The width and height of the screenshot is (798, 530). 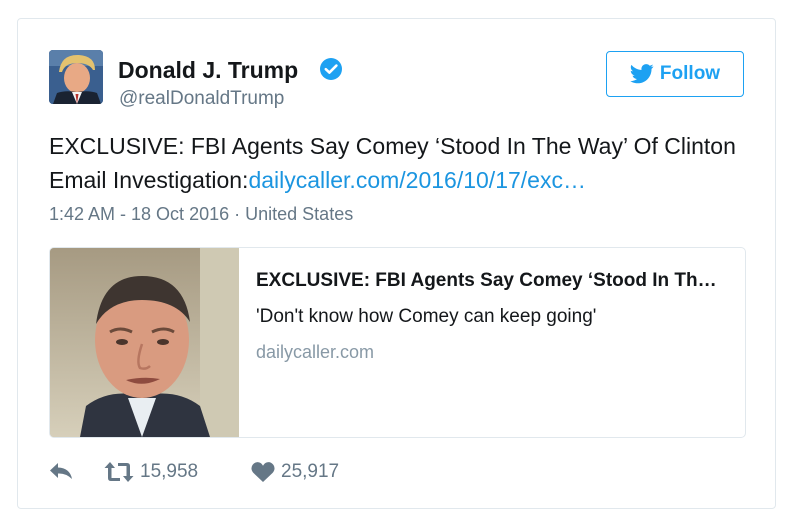 I want to click on author-avatar, so click(x=76, y=77).